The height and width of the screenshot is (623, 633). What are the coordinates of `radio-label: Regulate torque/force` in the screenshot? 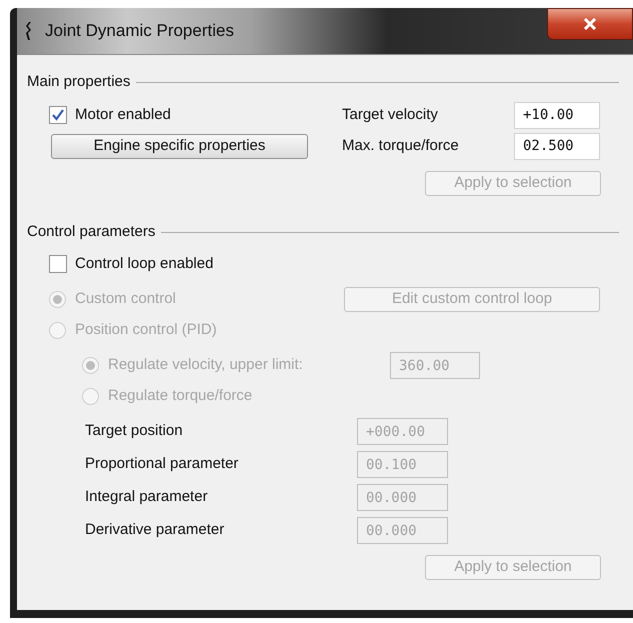 It's located at (180, 396).